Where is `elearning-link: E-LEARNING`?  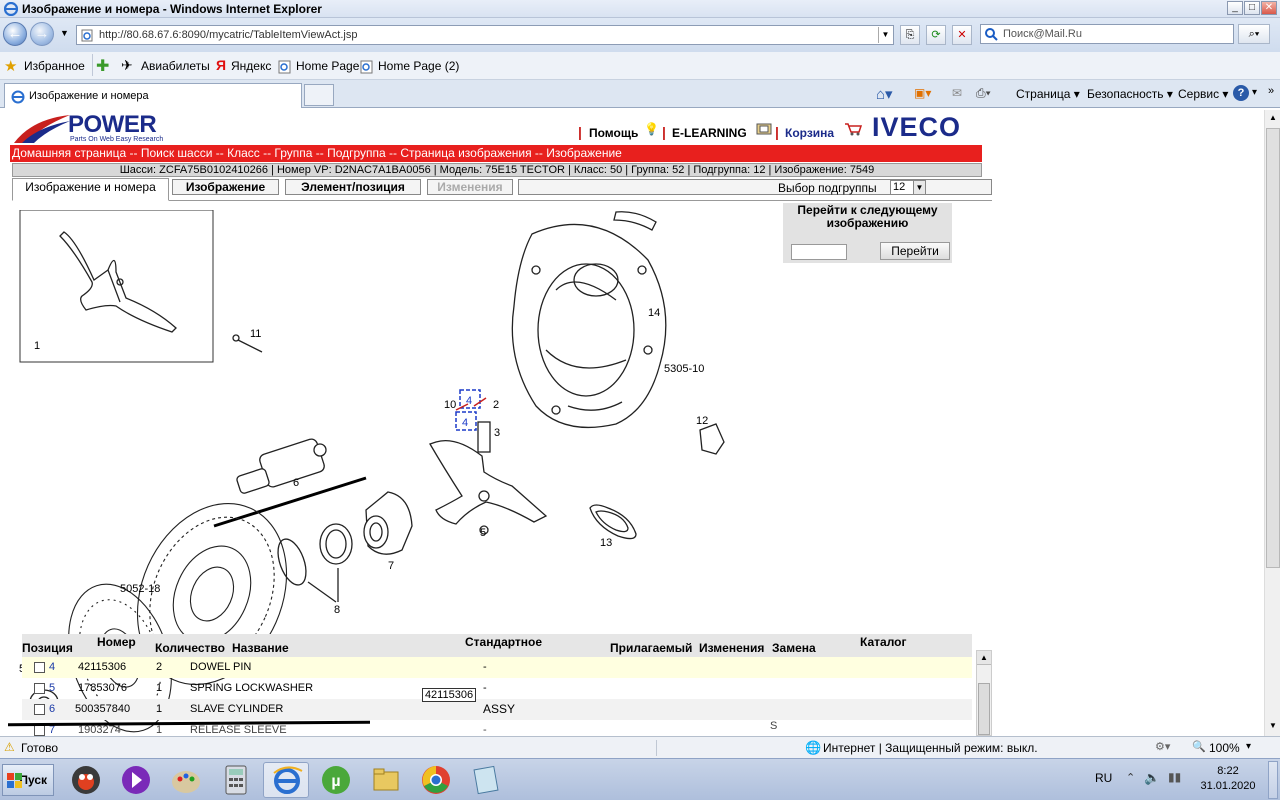 elearning-link: E-LEARNING is located at coordinates (709, 133).